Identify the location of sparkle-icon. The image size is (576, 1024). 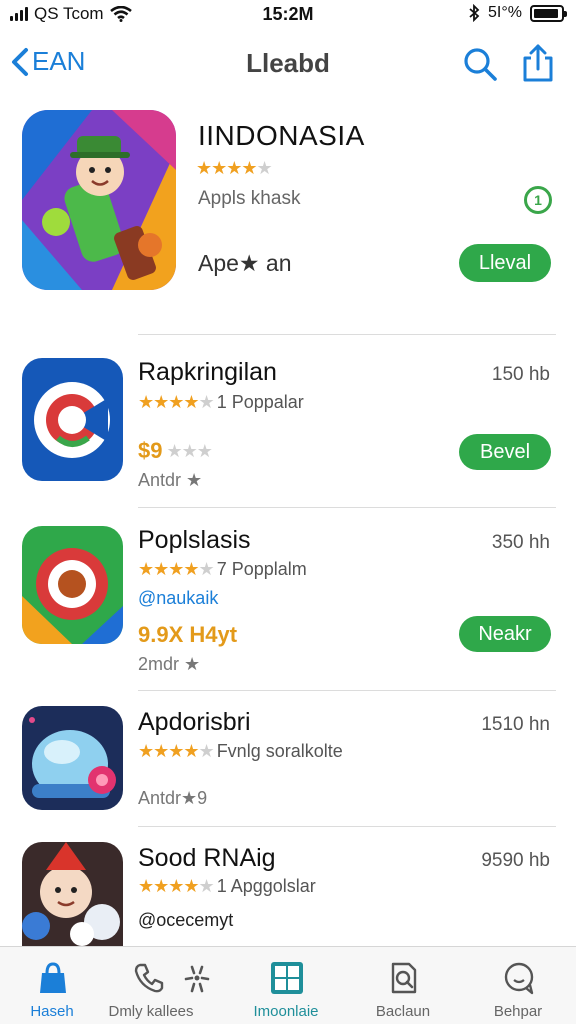
(197, 979).